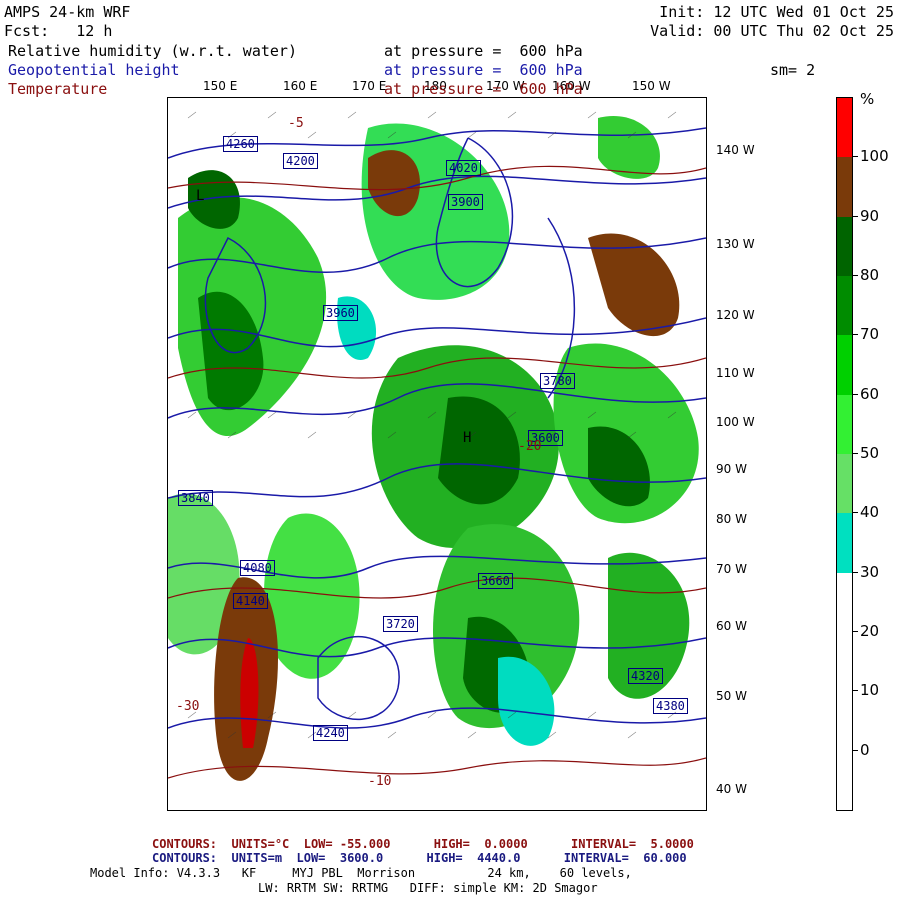  What do you see at coordinates (483, 70) in the screenshot?
I see `field-height-level: at pressure = 600 hPa` at bounding box center [483, 70].